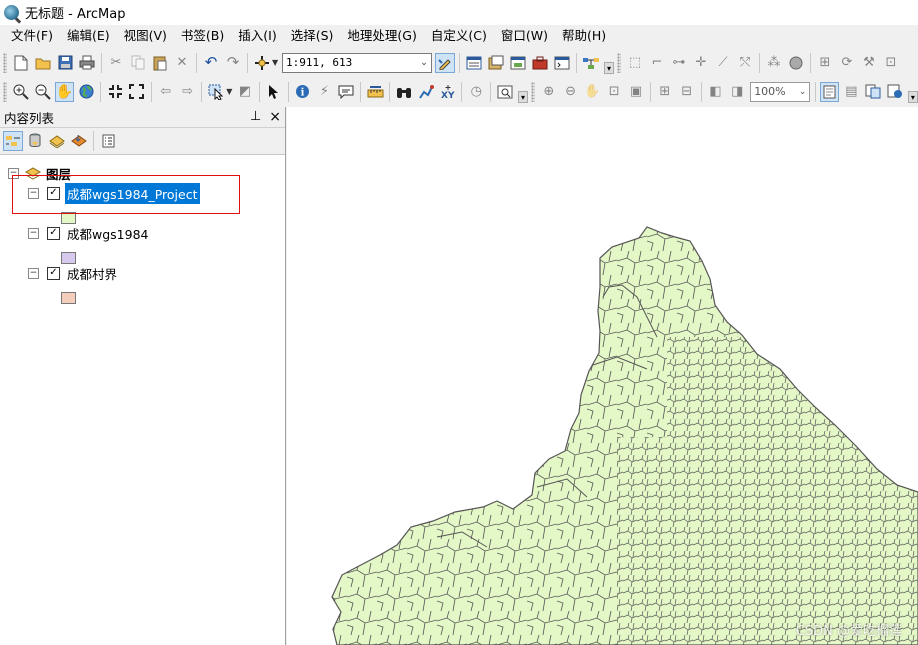  What do you see at coordinates (505, 92) in the screenshot?
I see `create-viewer-window-icon` at bounding box center [505, 92].